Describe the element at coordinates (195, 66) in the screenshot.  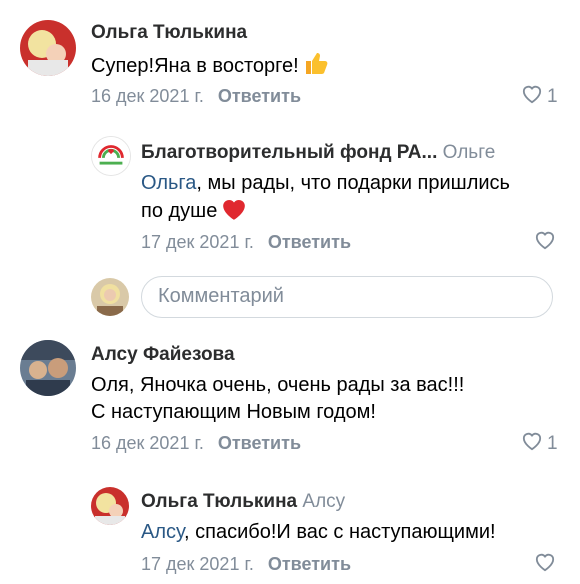
I see `comment-text-content: Супер!Яна в восторге!` at that location.